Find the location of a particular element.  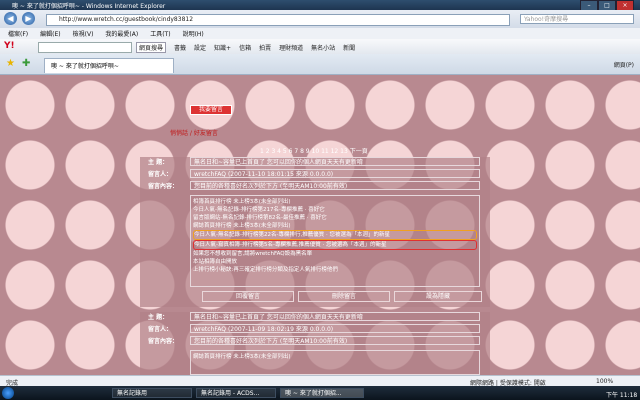

post-date: (2007-11-10 18:01:15 來源 0.0.0.0) is located at coordinates (280, 174).